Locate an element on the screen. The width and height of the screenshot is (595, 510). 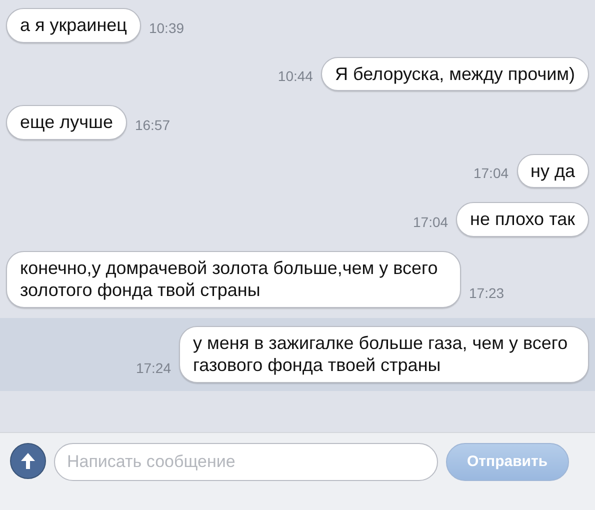
message-bubble: а я украинец is located at coordinates (73, 25).